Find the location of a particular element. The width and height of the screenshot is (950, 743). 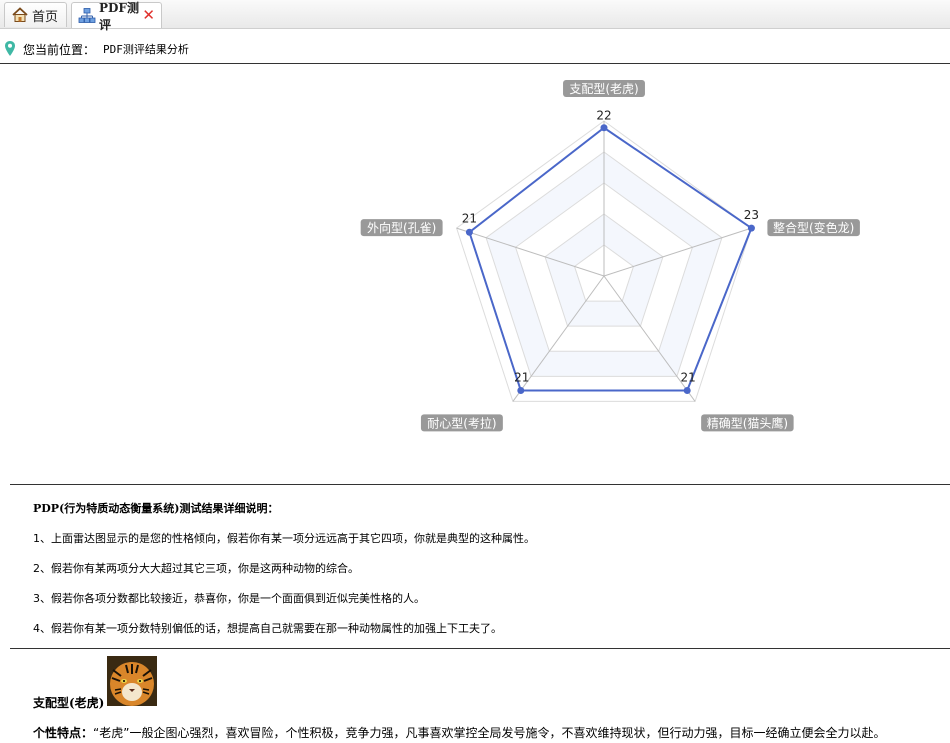

description-item-3: 3、假若你各项分数都比较接近，恭喜你，你是一个面面俱到近似完美性格的人。 is located at coordinates (229, 598).